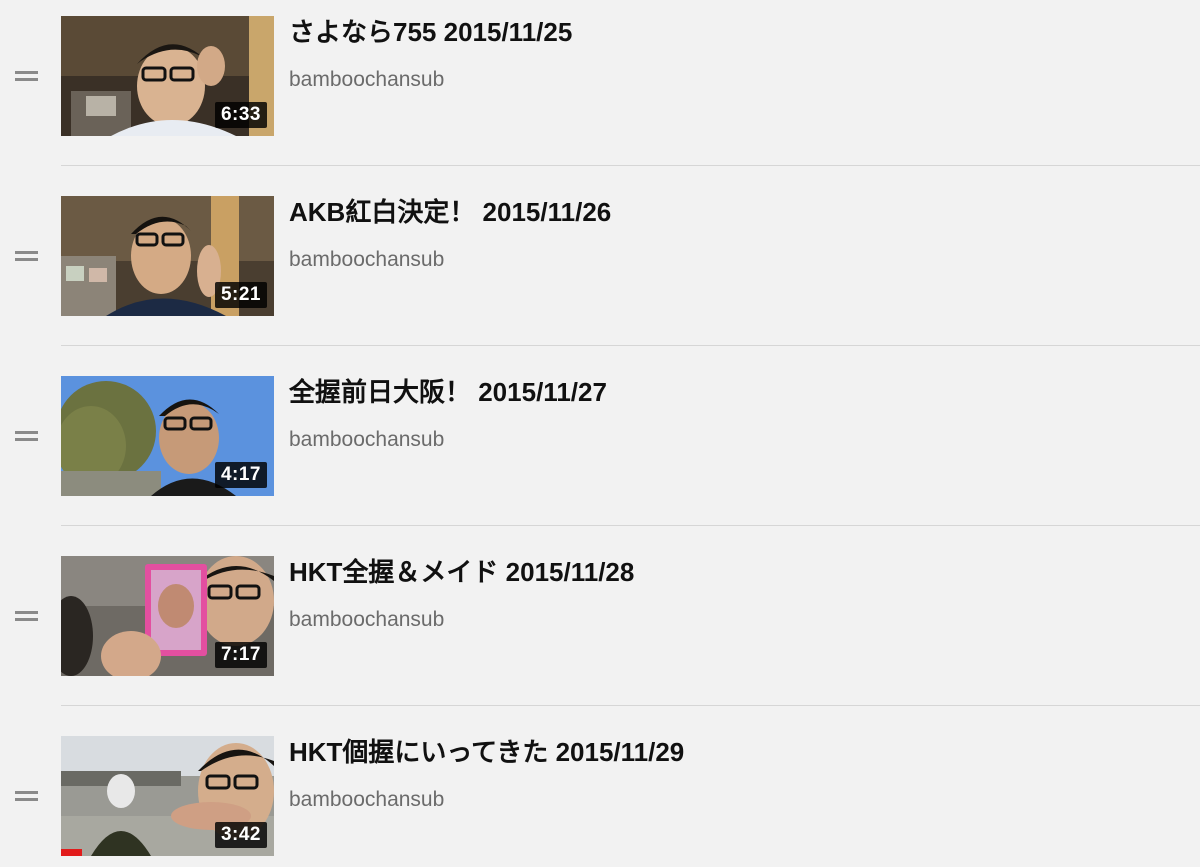 The width and height of the screenshot is (1200, 867). I want to click on video-title: HKT全握＆メイド 2015/11/28, so click(461, 572).